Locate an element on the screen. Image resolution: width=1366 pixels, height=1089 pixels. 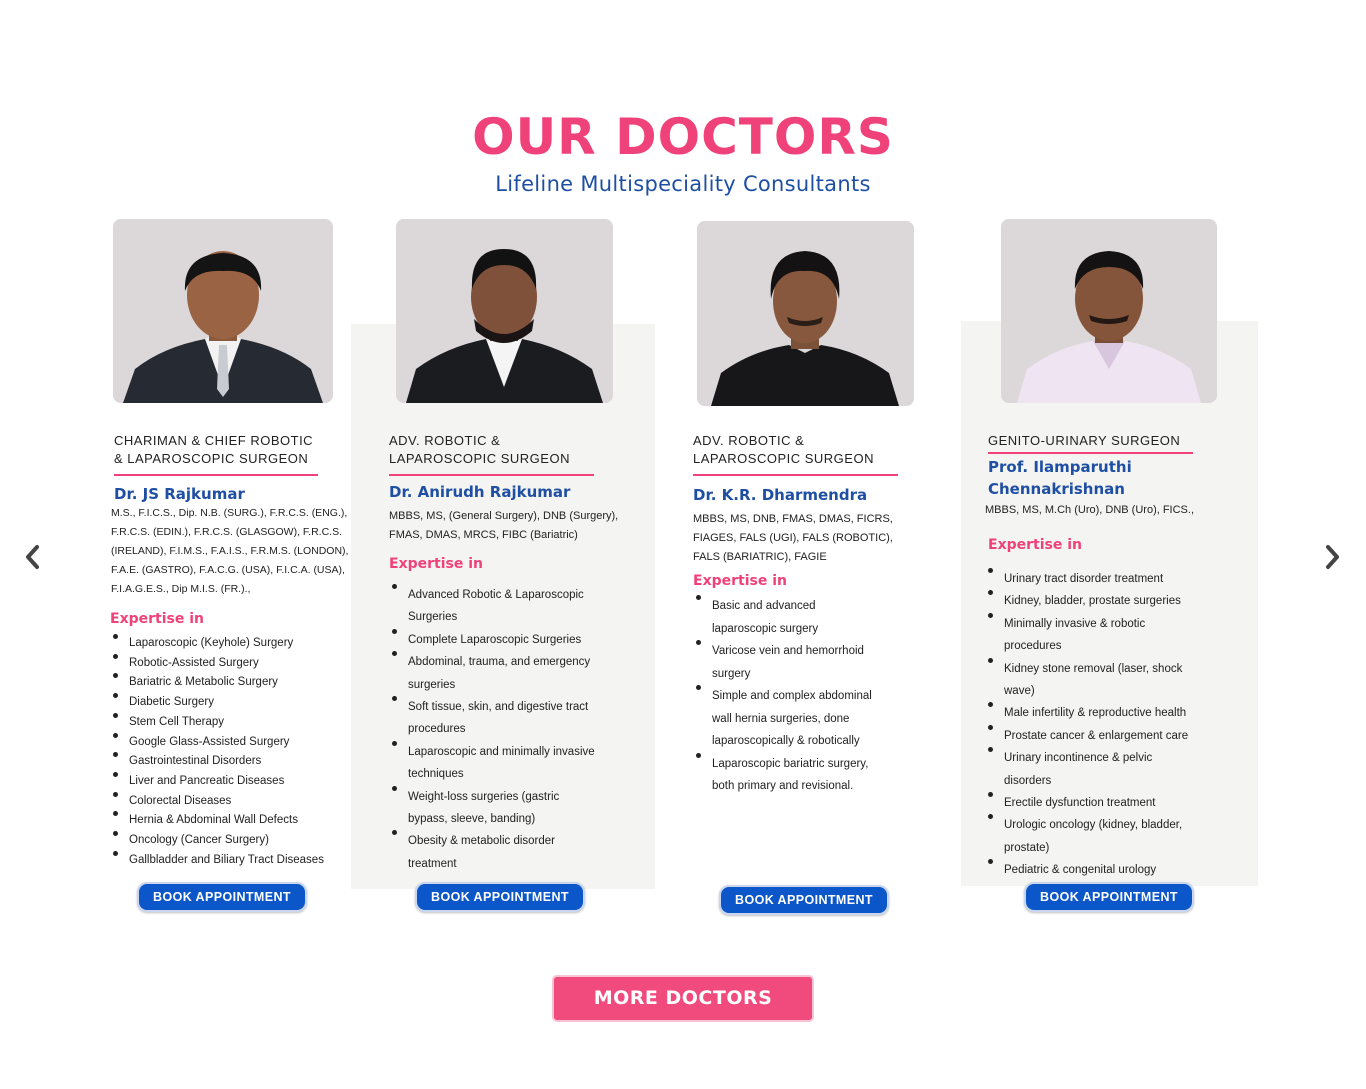
section-subtitle: Lifeline Multispeciality Consultants is located at coordinates (683, 184).